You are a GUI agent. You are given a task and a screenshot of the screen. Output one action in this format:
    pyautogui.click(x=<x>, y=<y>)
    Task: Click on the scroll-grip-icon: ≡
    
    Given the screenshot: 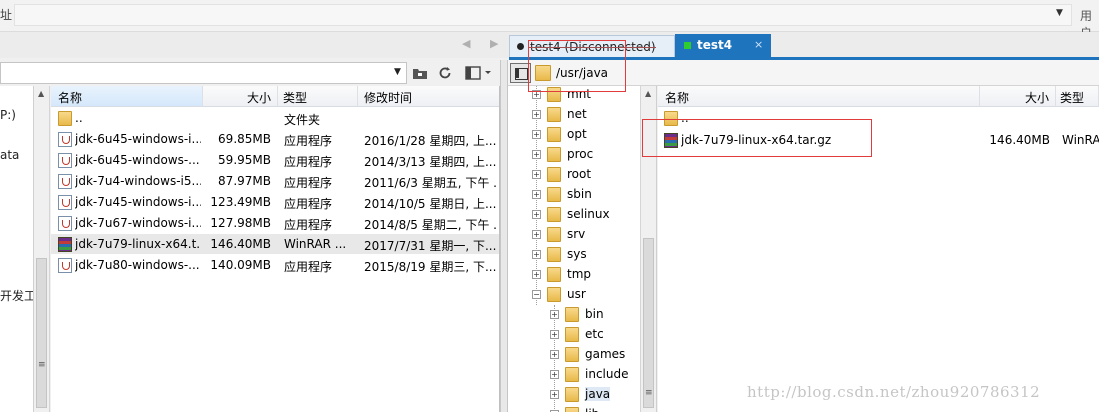 What is the action you would take?
    pyautogui.click(x=42, y=365)
    